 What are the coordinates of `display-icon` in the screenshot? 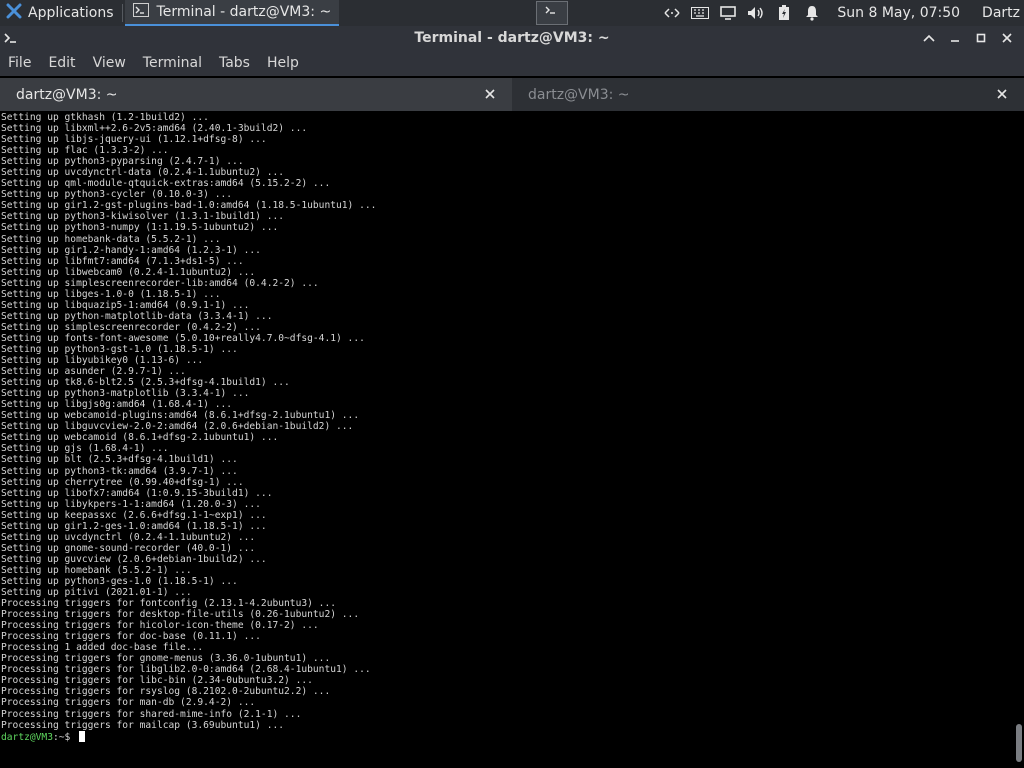 It's located at (728, 13).